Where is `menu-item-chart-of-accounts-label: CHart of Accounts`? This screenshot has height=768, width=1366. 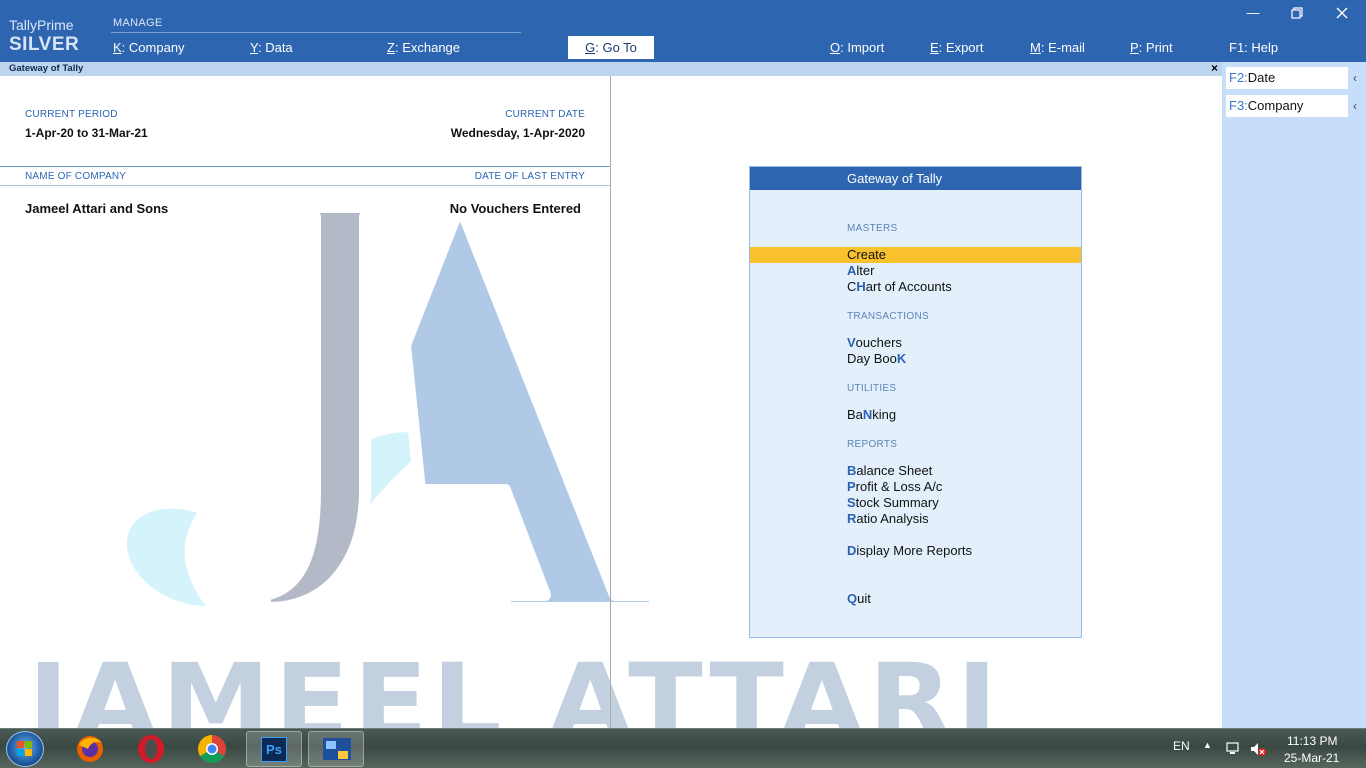 menu-item-chart-of-accounts-label: CHart of Accounts is located at coordinates (899, 286).